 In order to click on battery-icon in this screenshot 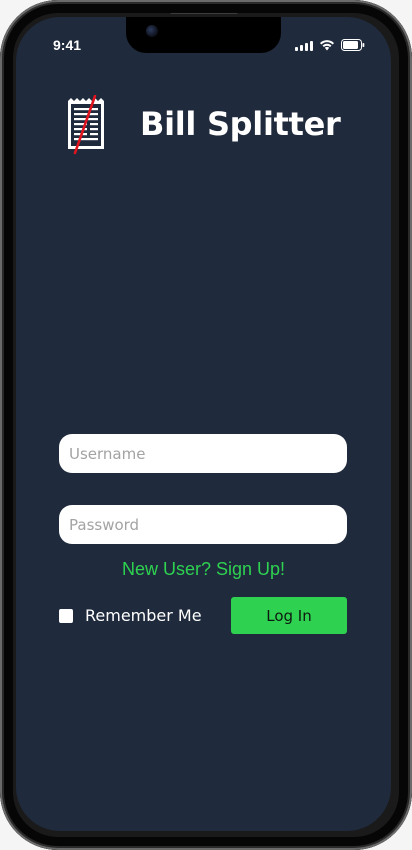, I will do `click(353, 45)`.